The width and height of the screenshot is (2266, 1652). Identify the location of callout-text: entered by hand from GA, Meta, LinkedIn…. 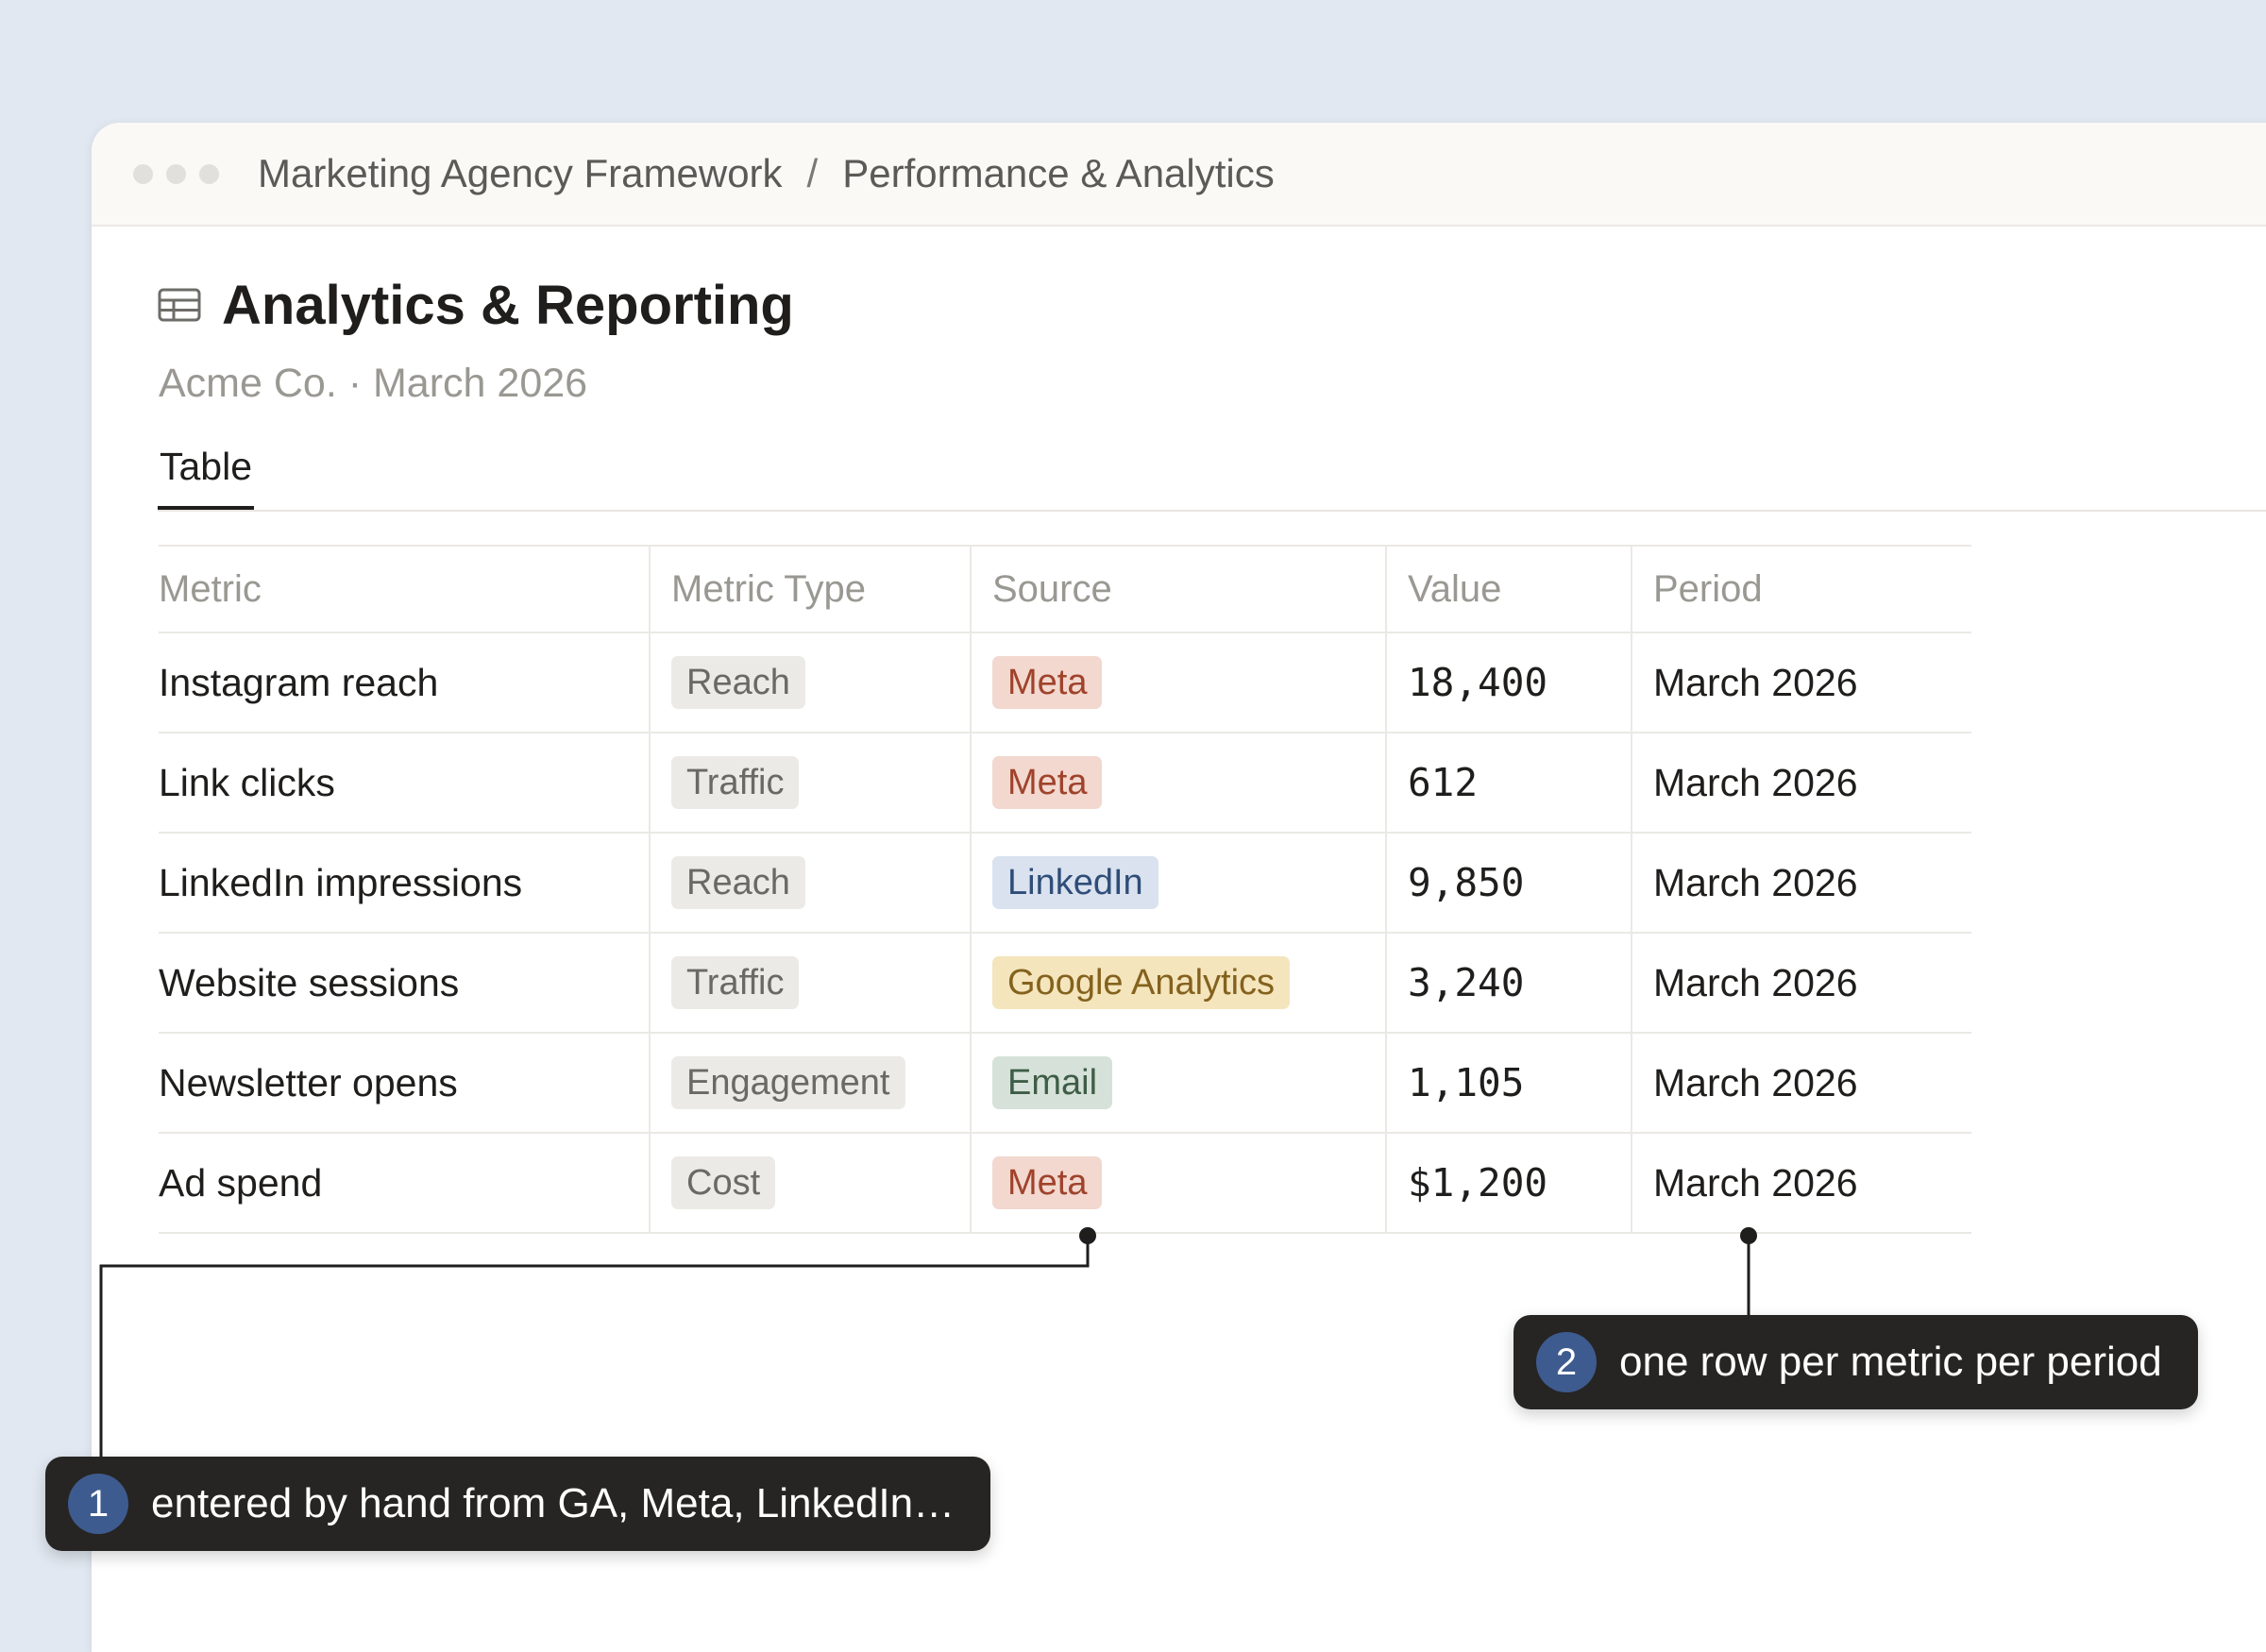
(553, 1503).